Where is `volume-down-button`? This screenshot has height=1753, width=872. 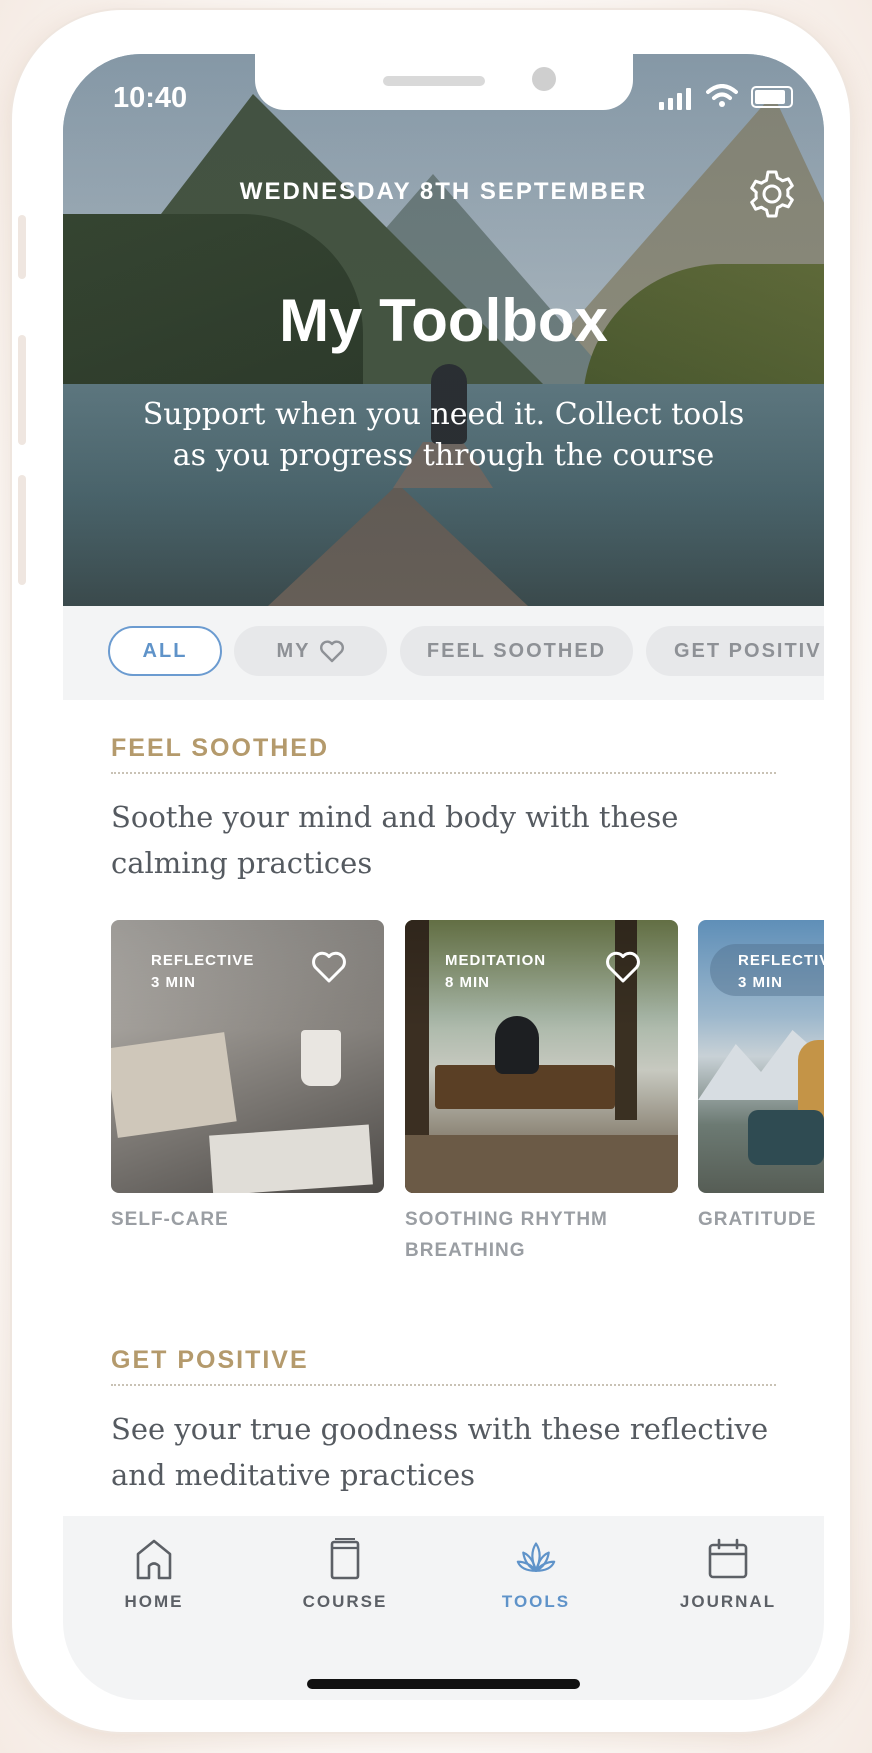 volume-down-button is located at coordinates (22, 530).